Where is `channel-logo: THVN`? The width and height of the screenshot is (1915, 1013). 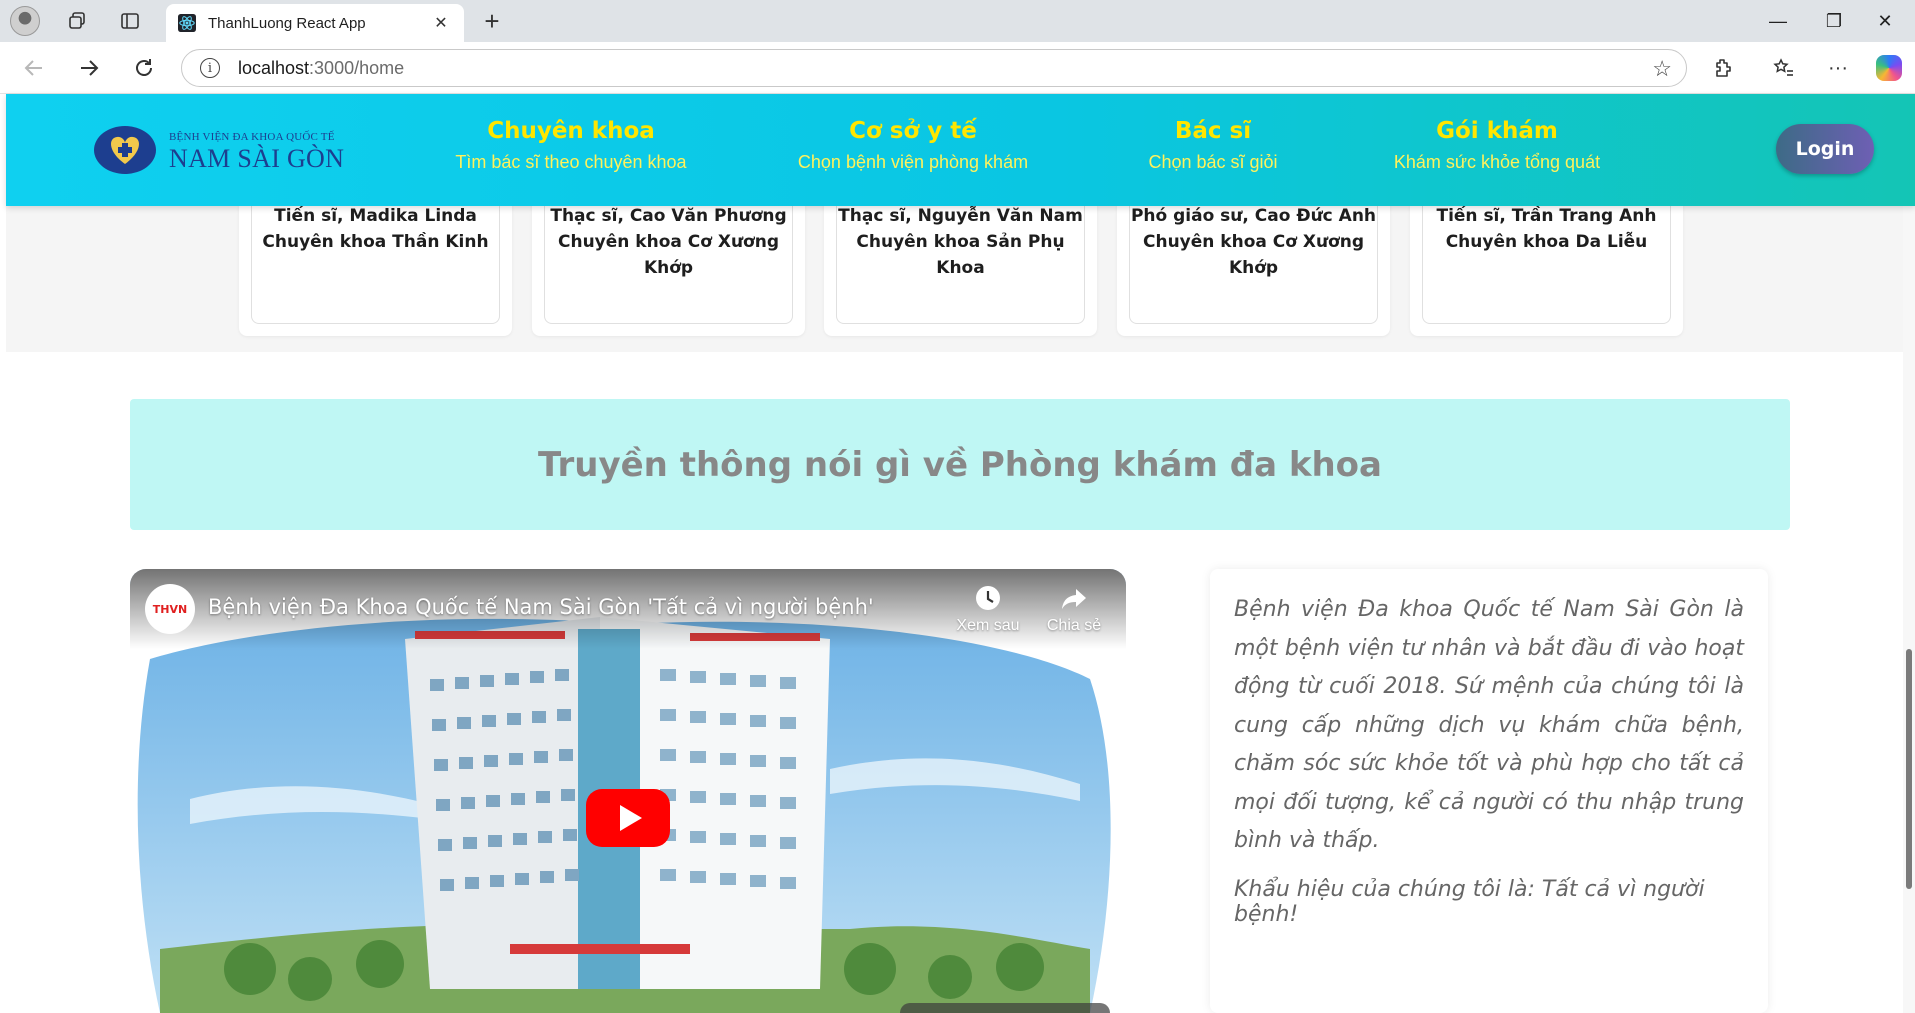
channel-logo: THVN is located at coordinates (170, 609).